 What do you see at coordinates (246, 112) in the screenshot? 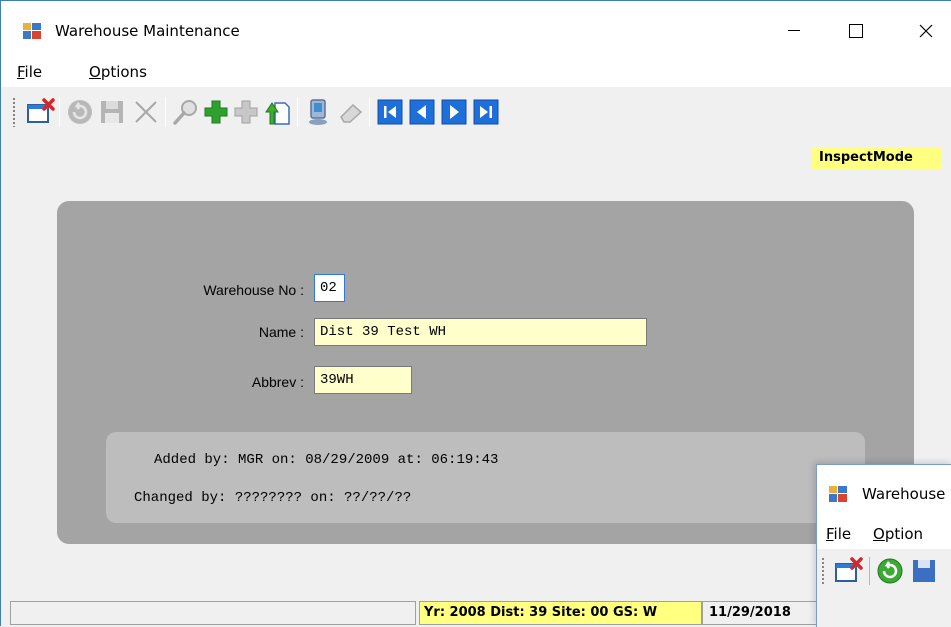
I see `copy-add-icon` at bounding box center [246, 112].